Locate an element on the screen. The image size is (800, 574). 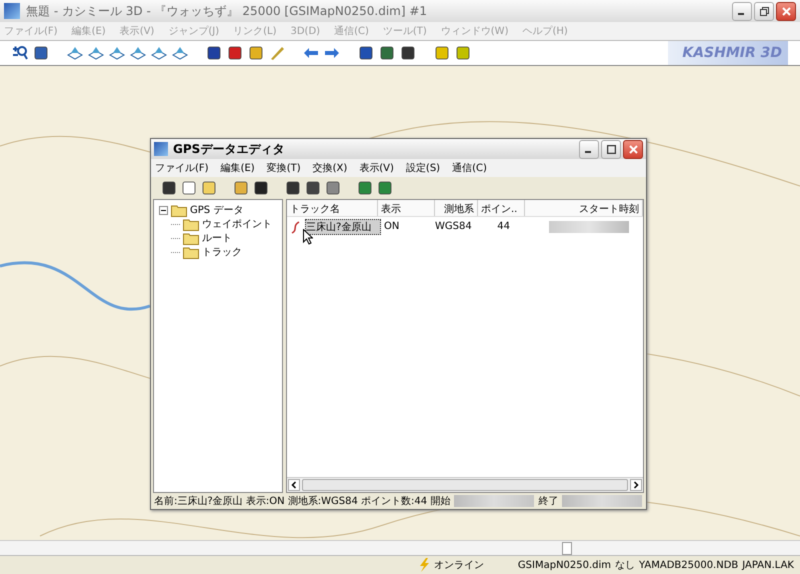
zoom-icon is located at coordinates (20, 53).